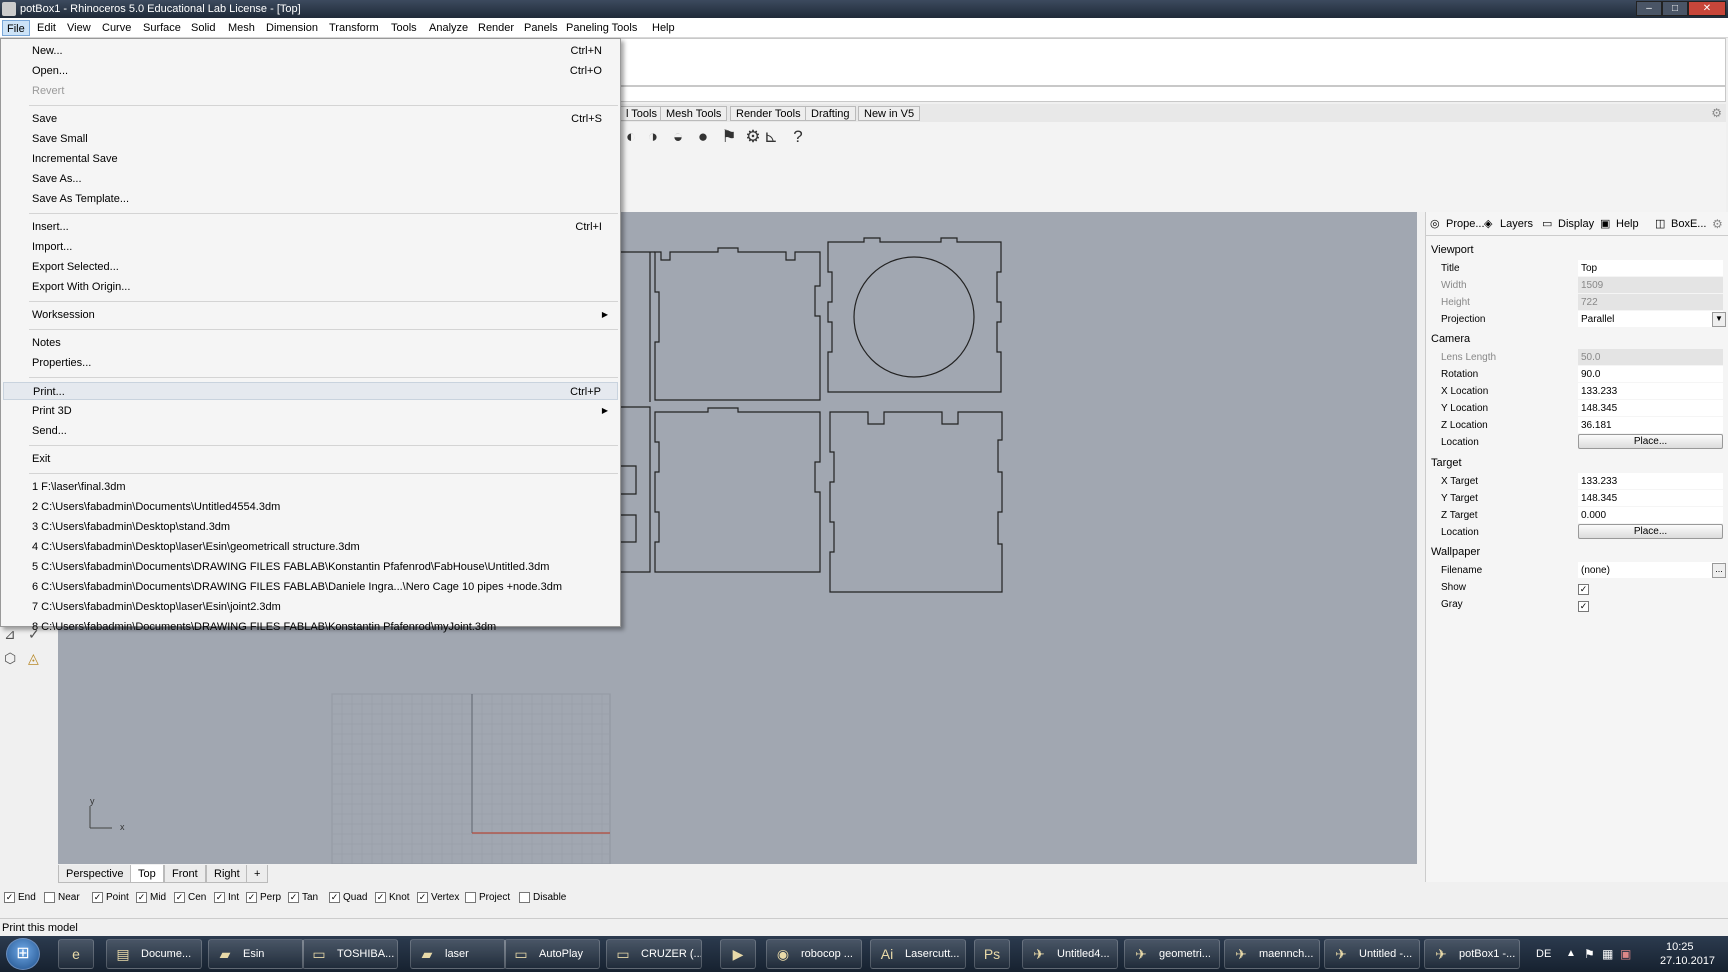 Image resolution: width=1728 pixels, height=972 pixels. Describe the element at coordinates (738, 954) in the screenshot. I see `taskbar-item: ▶` at that location.